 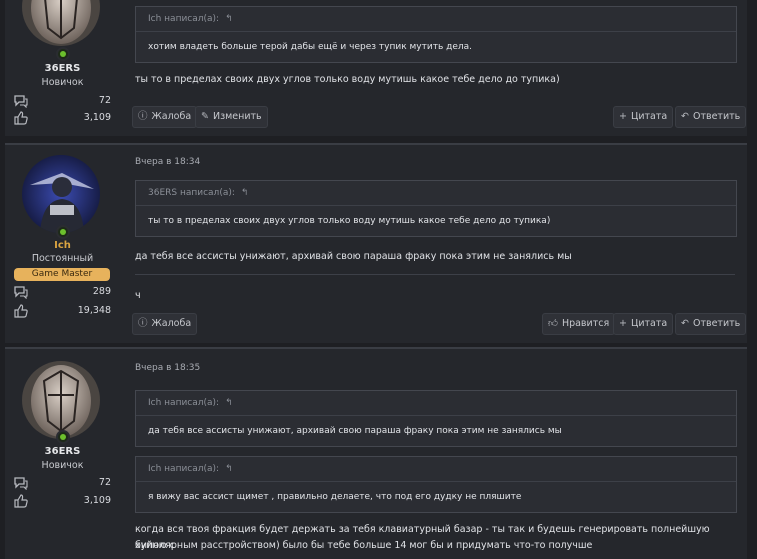 What do you see at coordinates (62, 274) in the screenshot?
I see `user-badge: Game Master` at bounding box center [62, 274].